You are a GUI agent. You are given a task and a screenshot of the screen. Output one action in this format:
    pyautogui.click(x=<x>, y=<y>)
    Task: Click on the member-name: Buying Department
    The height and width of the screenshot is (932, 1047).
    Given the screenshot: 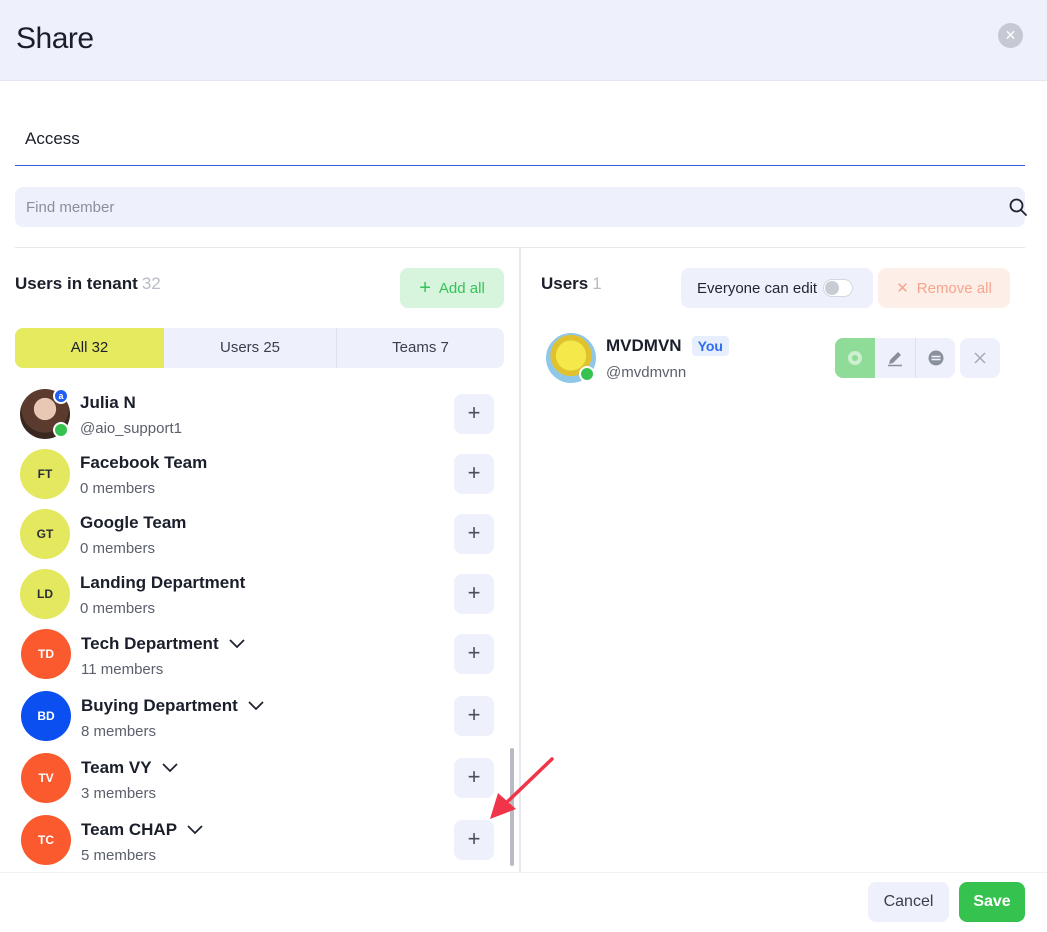 What is the action you would take?
    pyautogui.click(x=172, y=706)
    